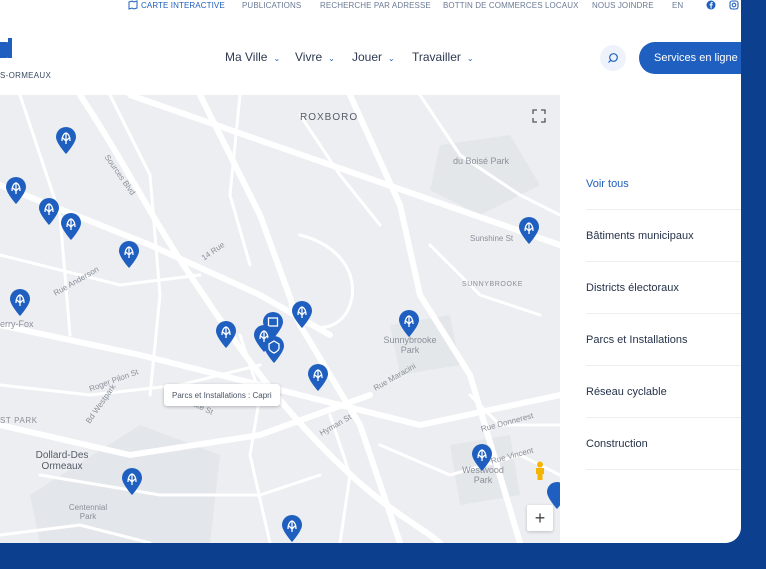 The height and width of the screenshot is (569, 766). I want to click on top-link-nous-joindre: NOUS JOINDRE, so click(623, 5).